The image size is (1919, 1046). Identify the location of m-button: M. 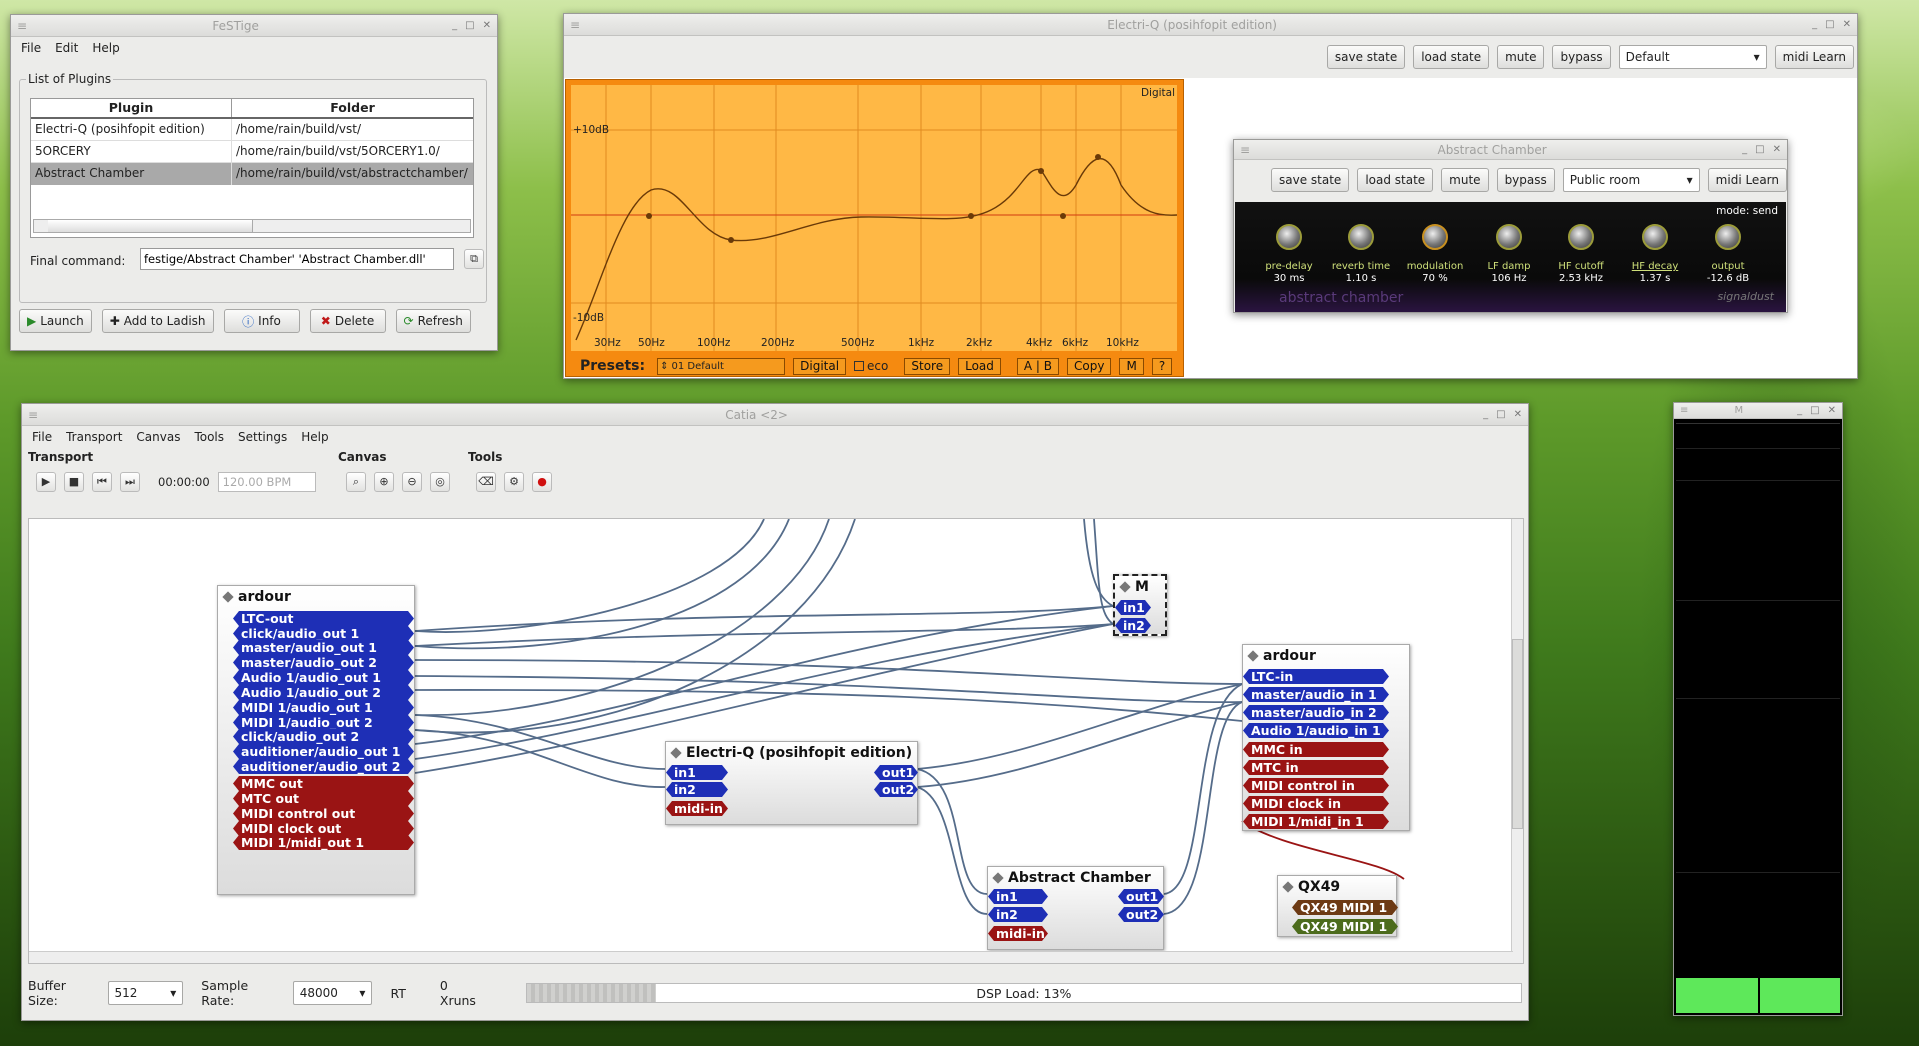
(1131, 366).